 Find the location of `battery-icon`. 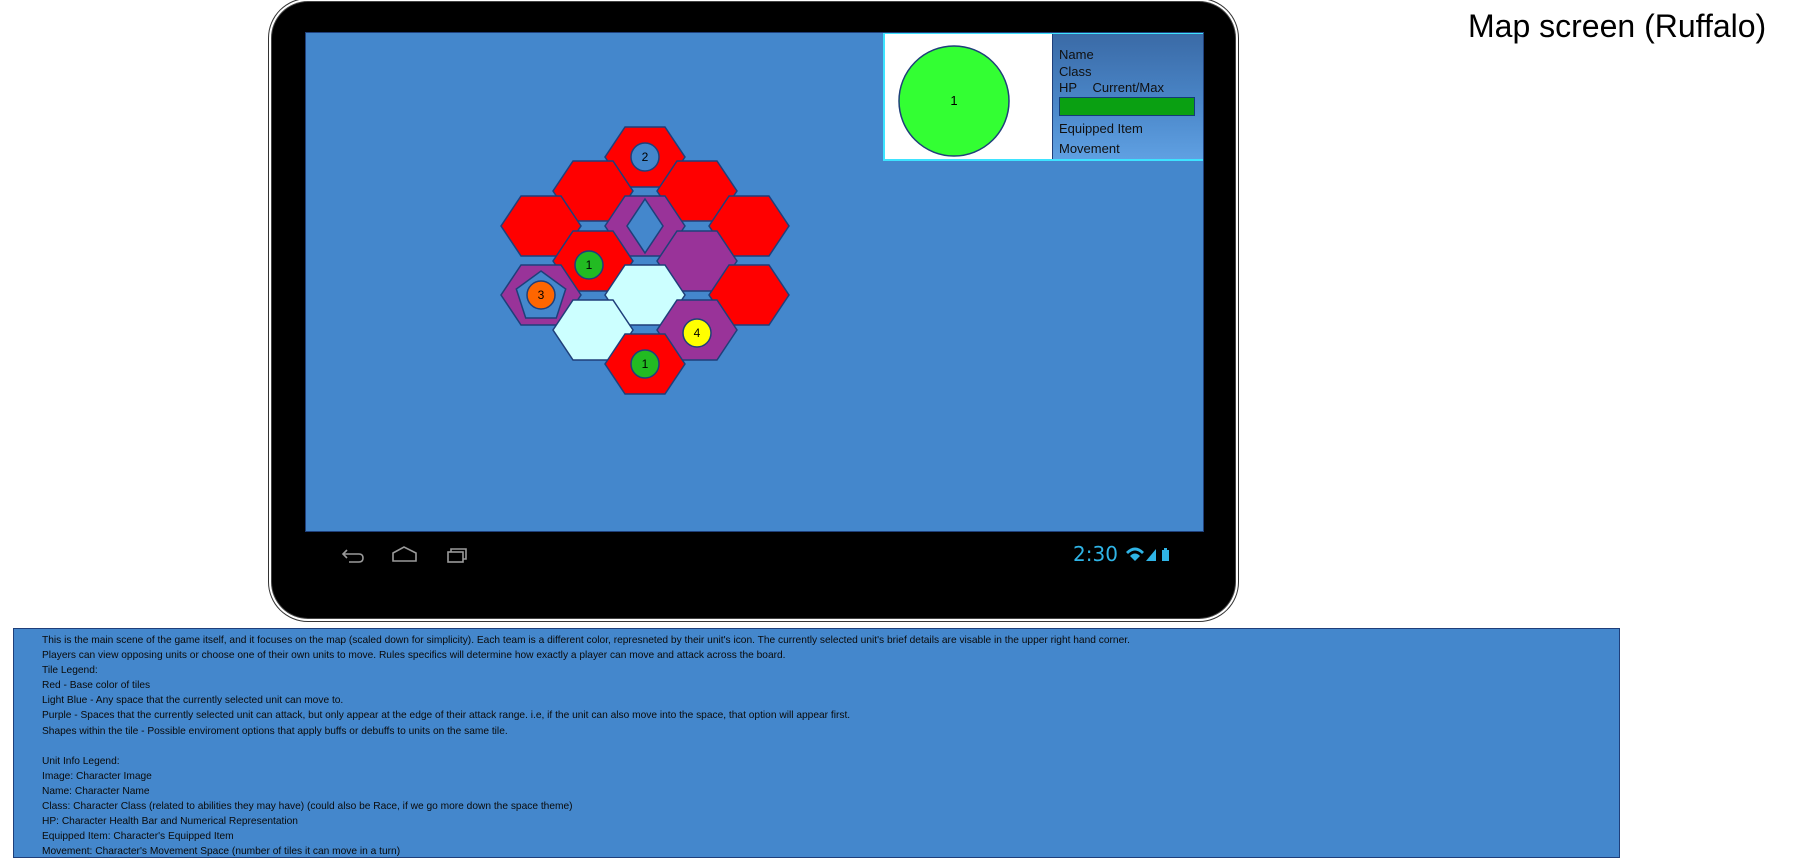

battery-icon is located at coordinates (1166, 554).